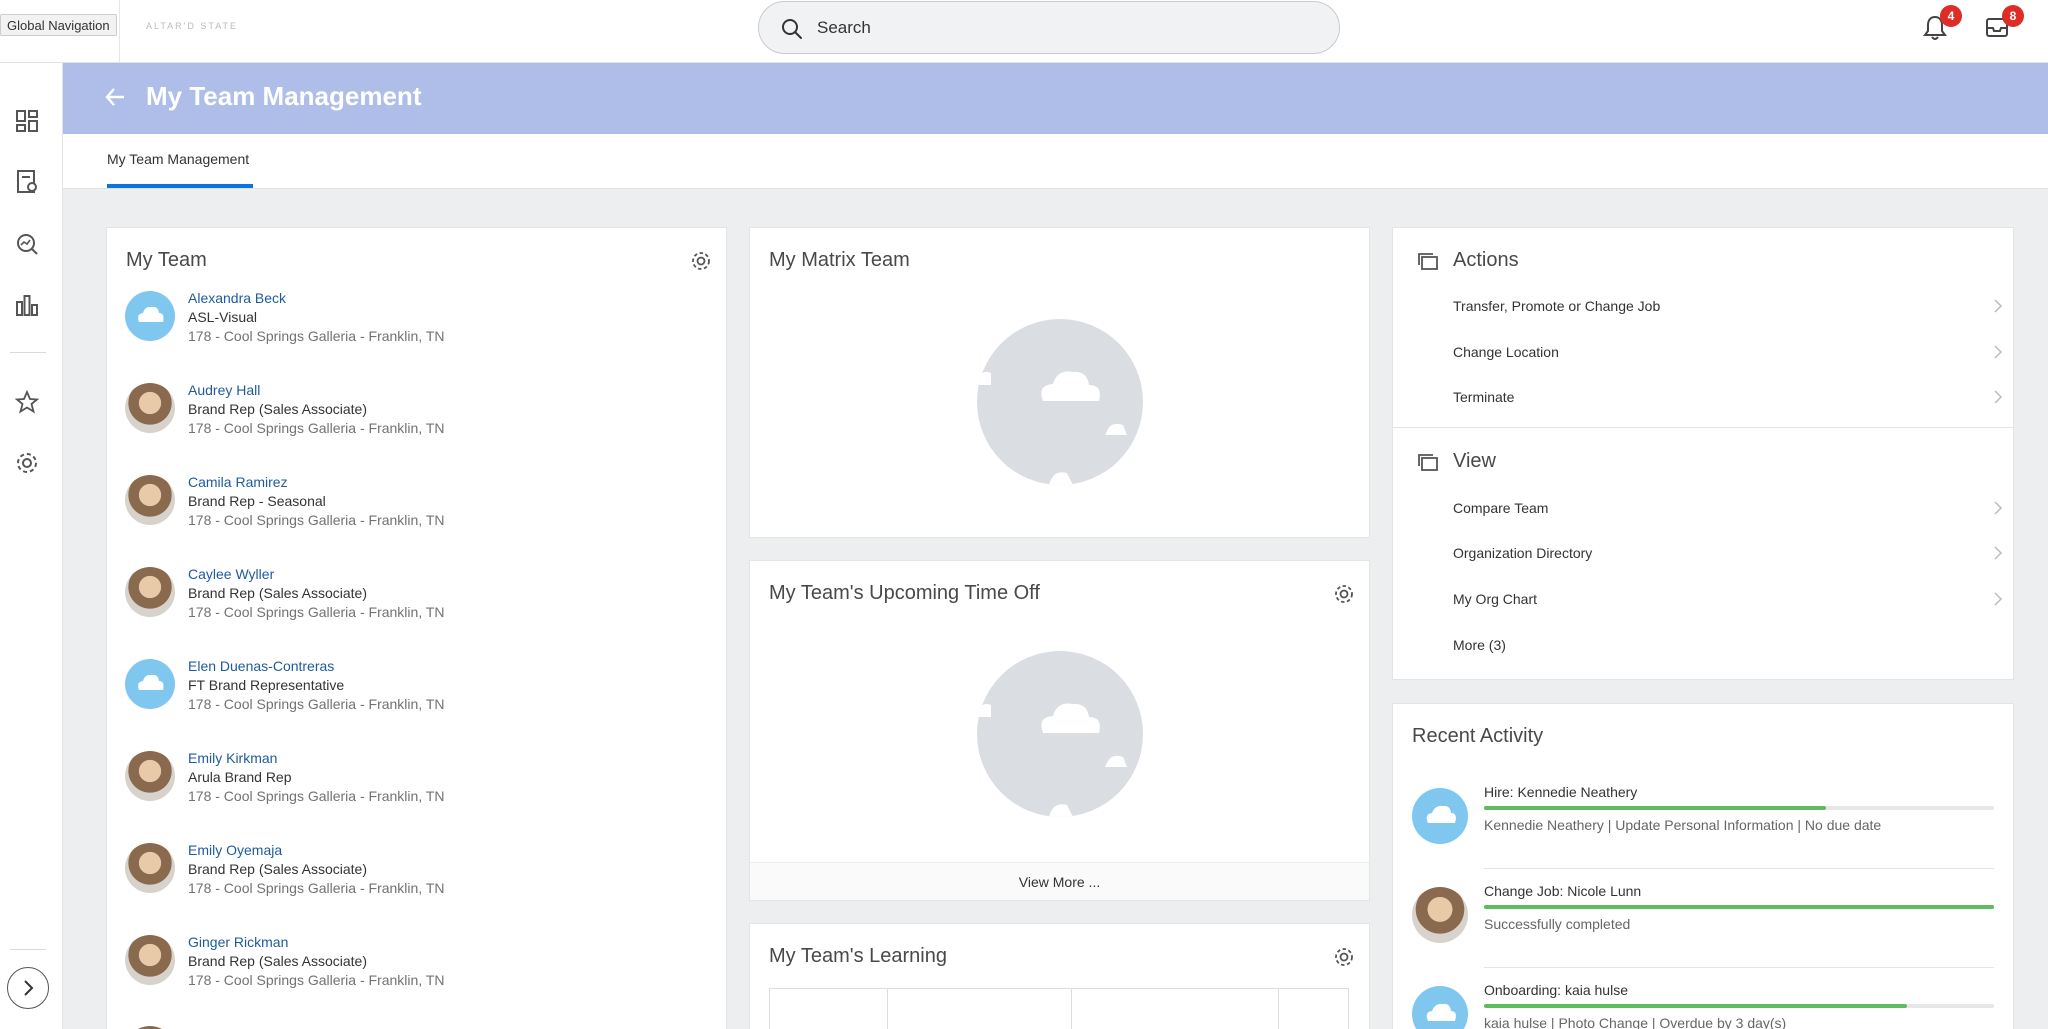 Image resolution: width=2048 pixels, height=1029 pixels. Describe the element at coordinates (1055, 98) in the screenshot. I see `page-header: My Team Management` at that location.